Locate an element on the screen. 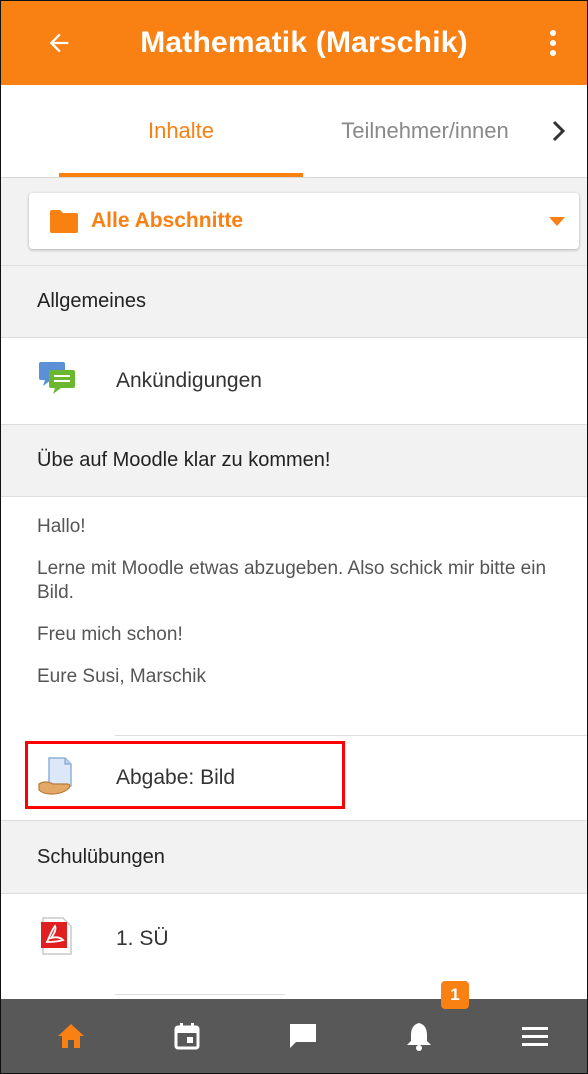  calendar-icon is located at coordinates (187, 1036).